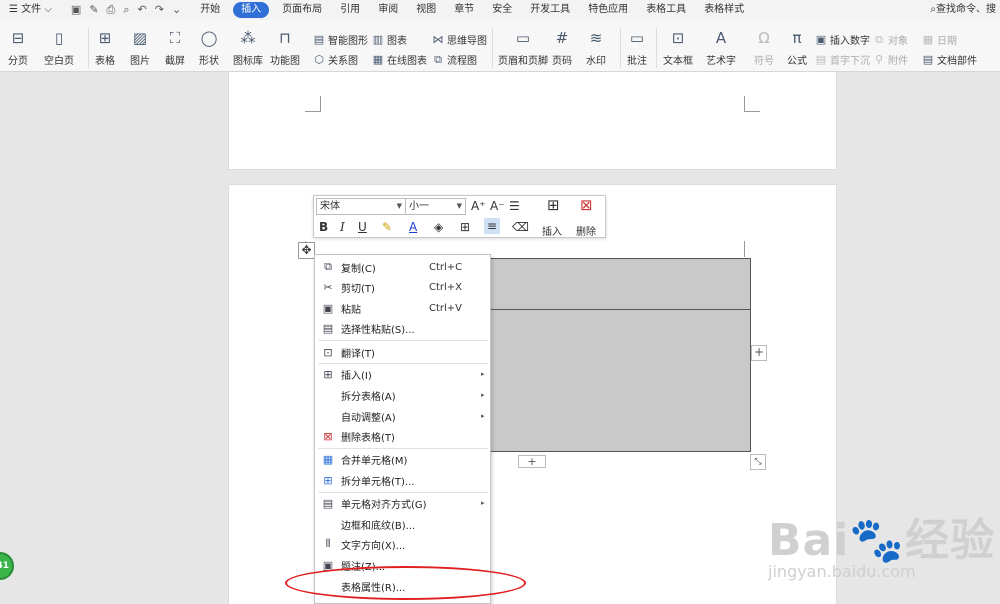 The width and height of the screenshot is (1000, 604). I want to click on function-chart-label: 功能图, so click(285, 61).